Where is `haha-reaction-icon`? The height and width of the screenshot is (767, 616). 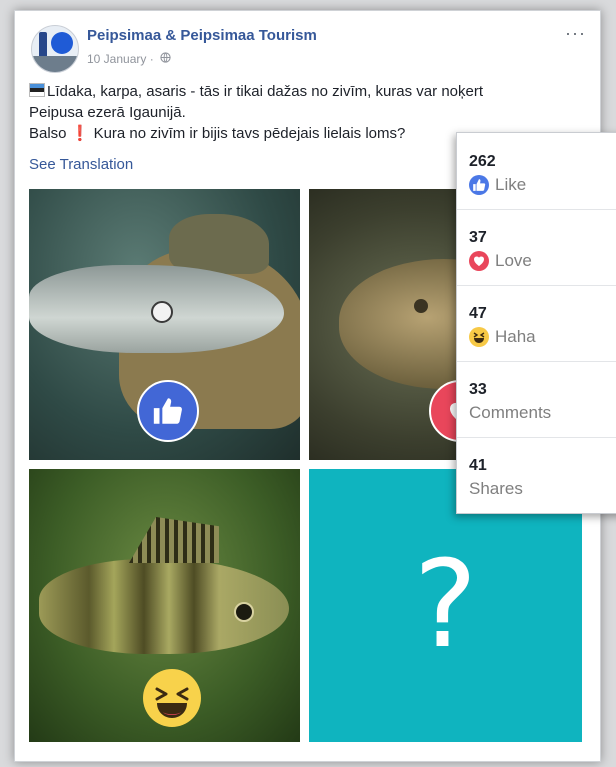 haha-reaction-icon is located at coordinates (172, 698).